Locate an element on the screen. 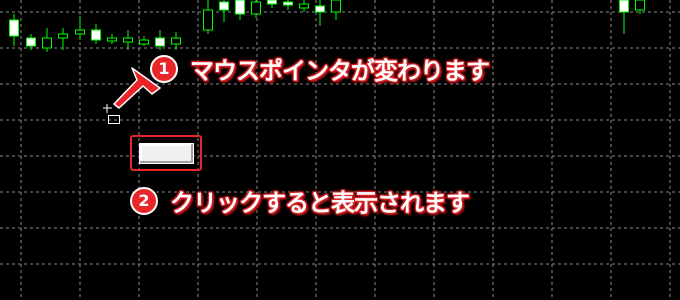  step-1-callout: 1 マウスポインタが変わります is located at coordinates (320, 68).